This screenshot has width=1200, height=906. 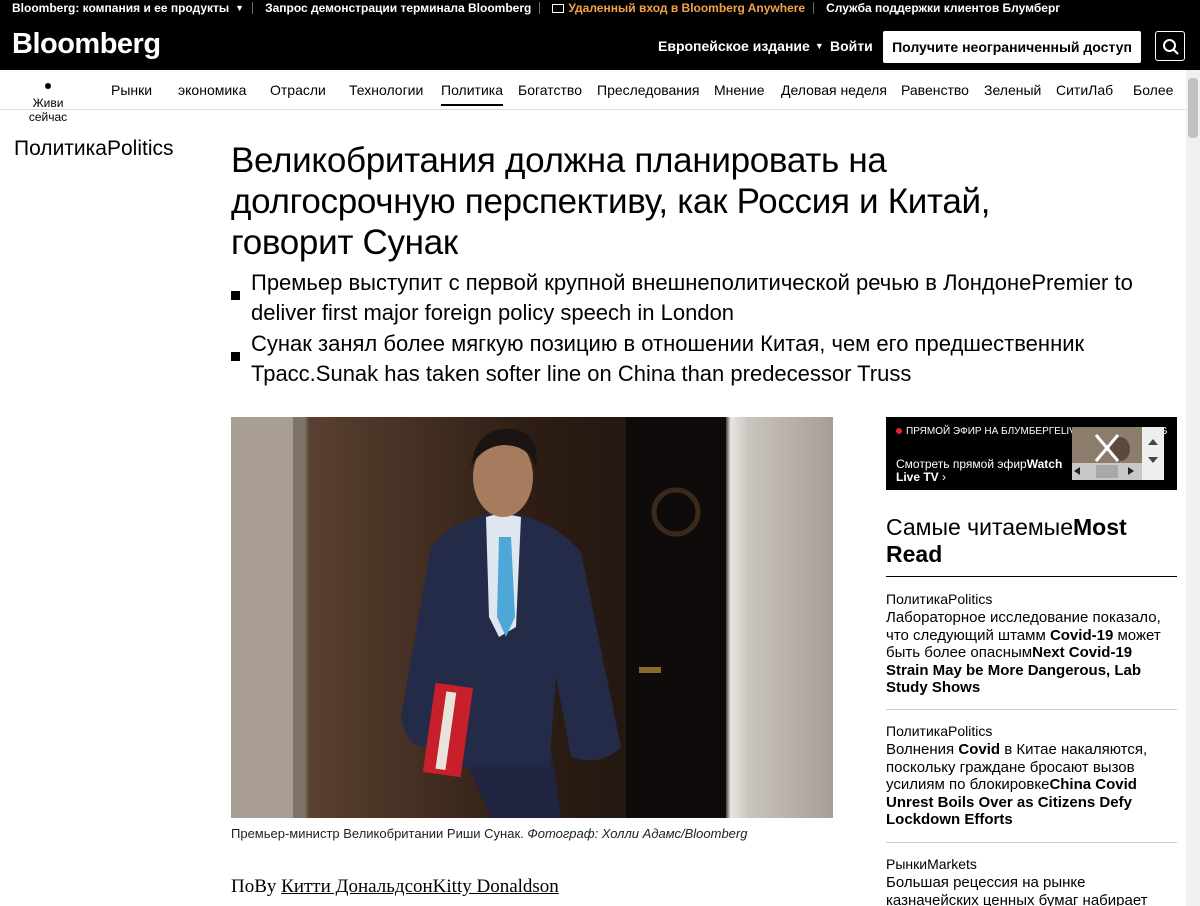 What do you see at coordinates (1185, 22) in the screenshot?
I see `more-menu-icon` at bounding box center [1185, 22].